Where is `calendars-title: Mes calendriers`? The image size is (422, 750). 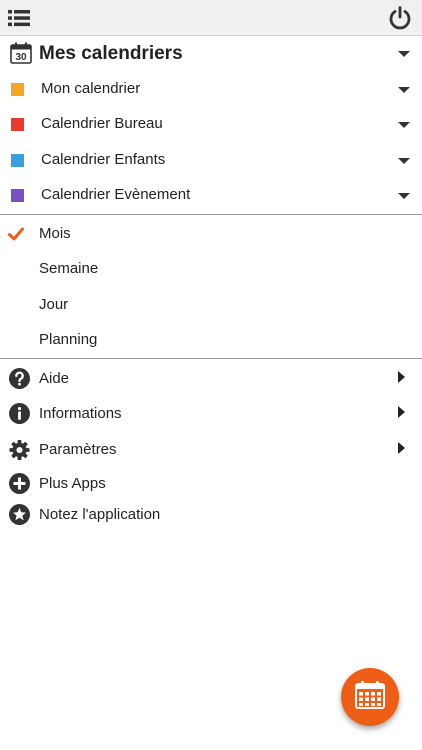
calendars-title: Mes calendriers is located at coordinates (111, 53).